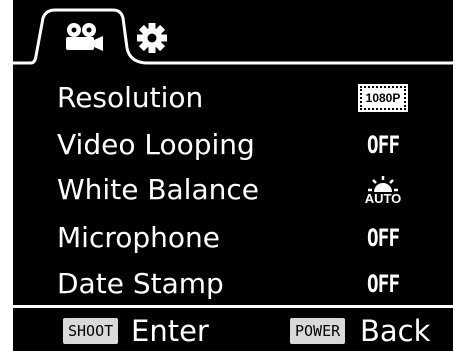 Image resolution: width=464 pixels, height=351 pixels. I want to click on power-action-label: Back, so click(395, 331).